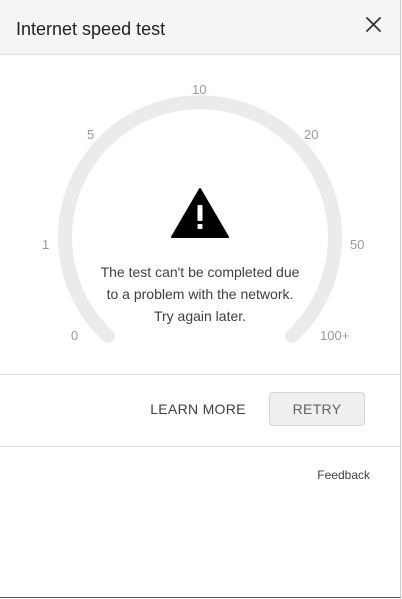  I want to click on feedback-link: Feedback, so click(335, 475).